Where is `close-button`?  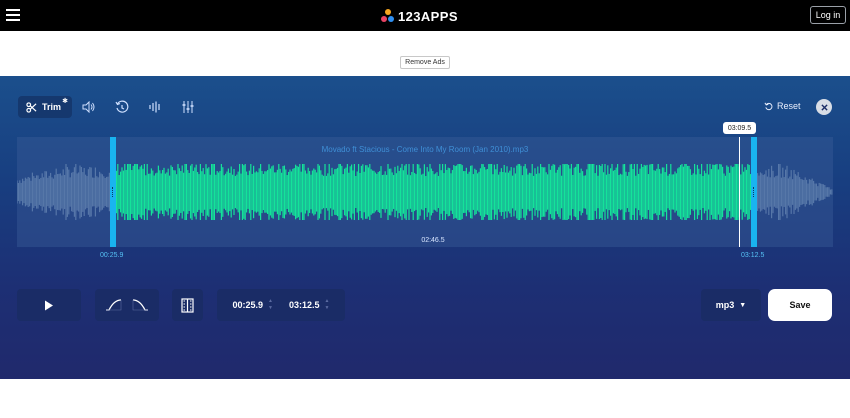
close-button is located at coordinates (824, 107).